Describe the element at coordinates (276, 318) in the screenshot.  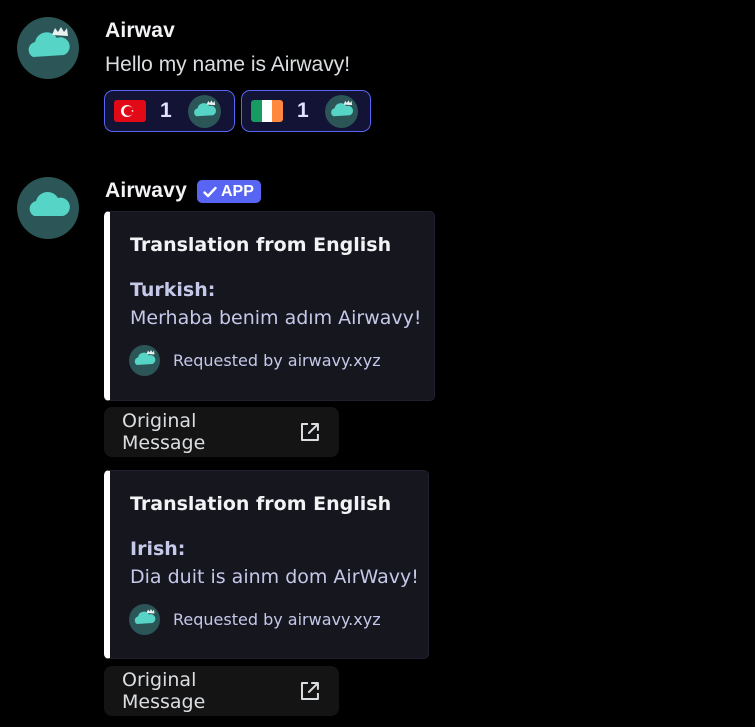
I see `embed-field-value: Merhaba benim adım Airwavy!` at that location.